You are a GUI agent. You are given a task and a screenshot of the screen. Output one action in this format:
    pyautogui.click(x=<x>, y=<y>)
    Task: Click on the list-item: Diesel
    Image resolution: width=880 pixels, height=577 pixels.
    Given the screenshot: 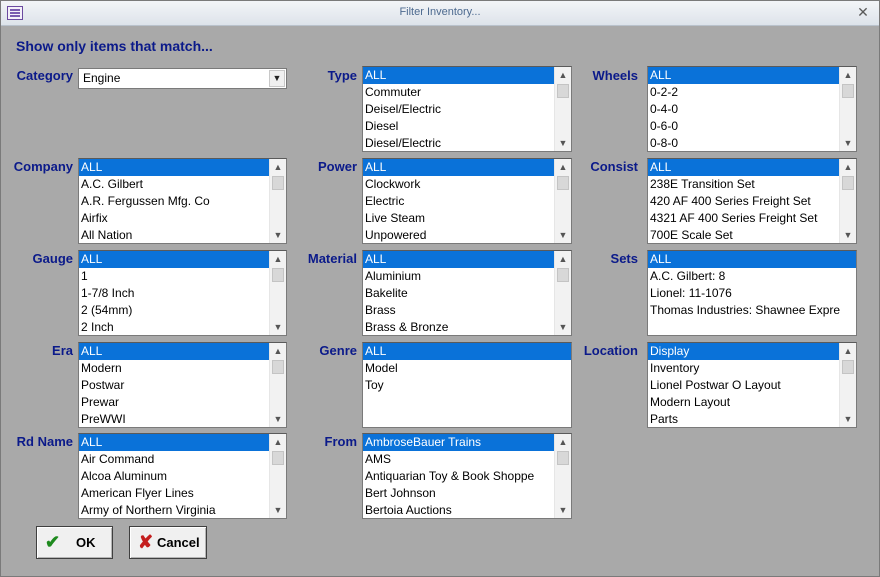 What is the action you would take?
    pyautogui.click(x=458, y=126)
    